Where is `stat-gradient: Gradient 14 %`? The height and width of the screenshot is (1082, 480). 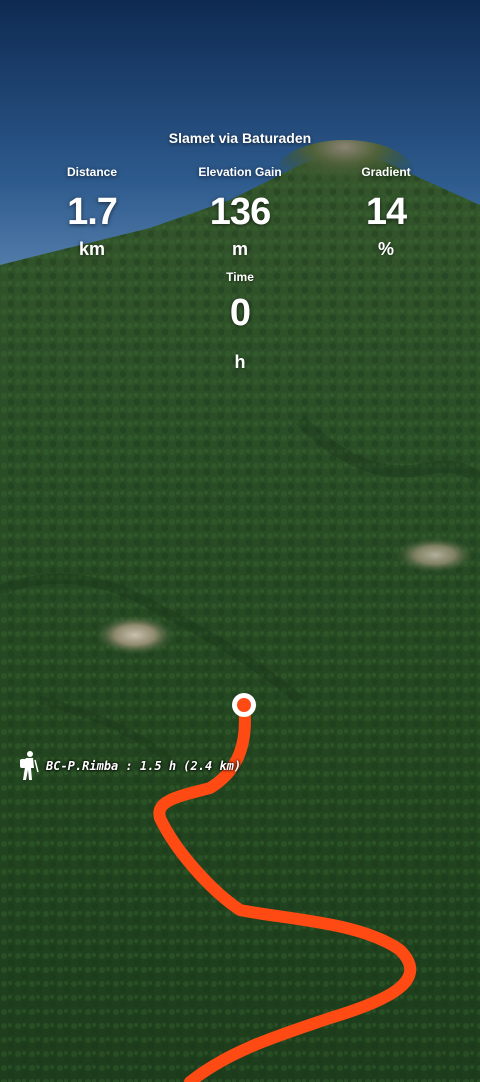
stat-gradient: Gradient 14 % is located at coordinates (386, 212).